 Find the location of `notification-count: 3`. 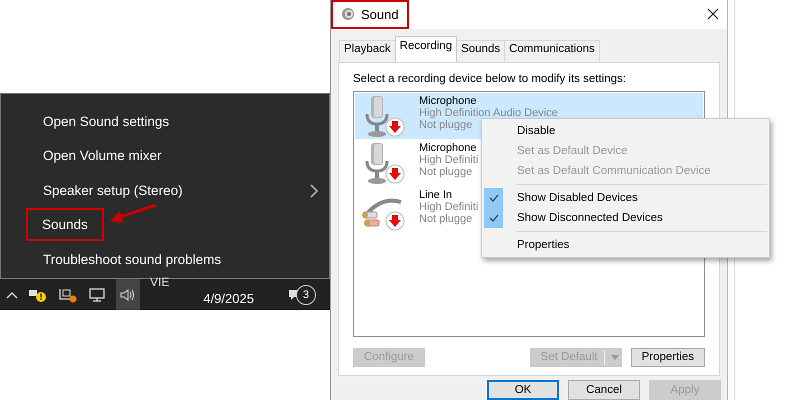

notification-count: 3 is located at coordinates (306, 294).